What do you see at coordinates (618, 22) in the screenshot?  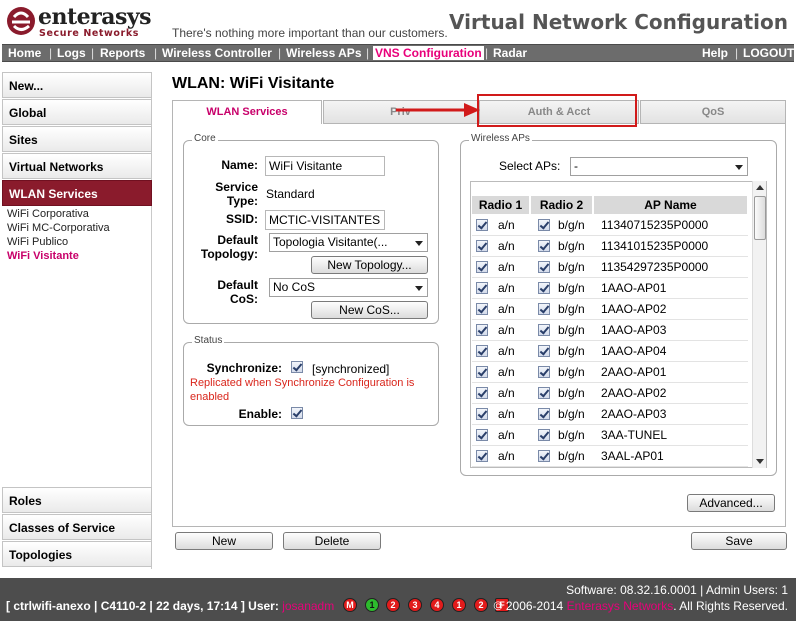 I see `app-title: Virtual Network Configuration` at bounding box center [618, 22].